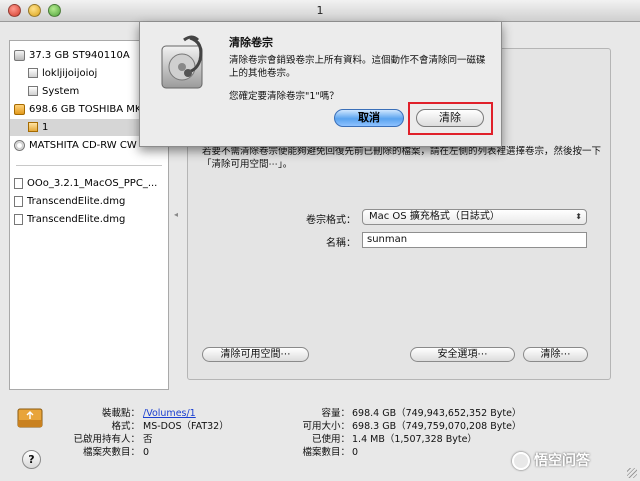 The width and height of the screenshot is (640, 481). I want to click on sheet-question: 您確定要清除卷宗"1"嗎？, so click(284, 96).